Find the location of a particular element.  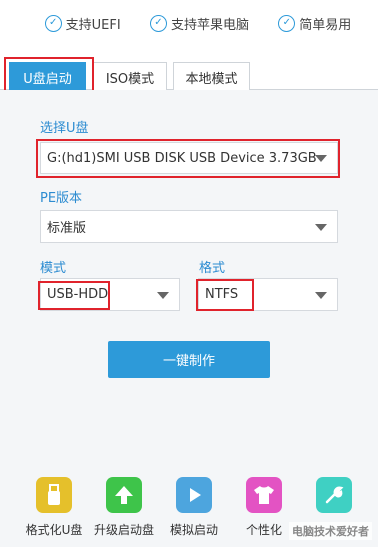

feature-easy: ✓ 简单易用 is located at coordinates (314, 23).